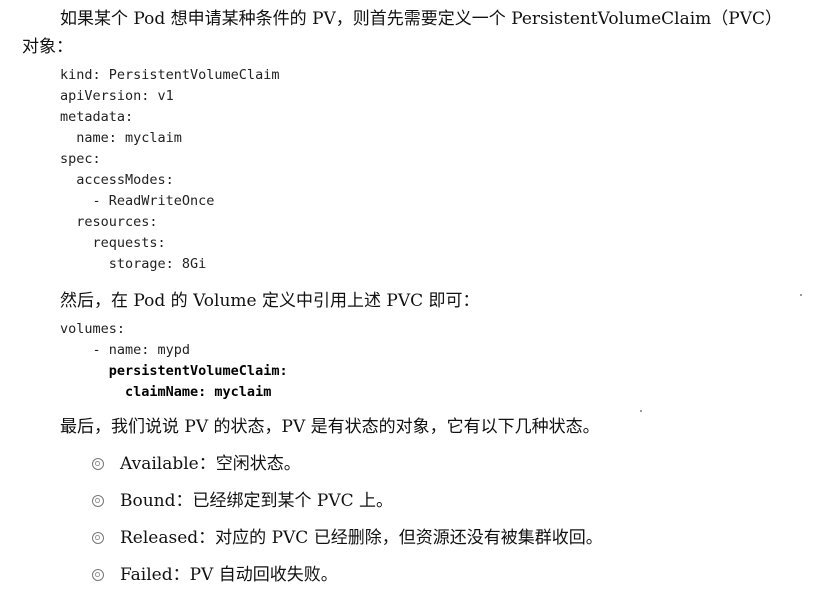 The image size is (825, 601). Describe the element at coordinates (93, 329) in the screenshot. I see `code-line: volumes:` at that location.